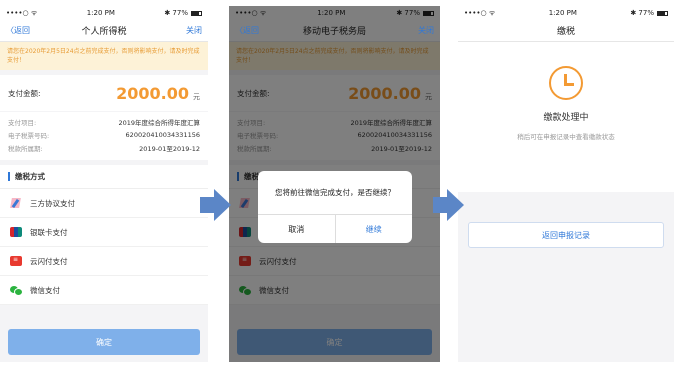 The image size is (696, 372). What do you see at coordinates (196, 96) in the screenshot?
I see `amount-unit: 元` at bounding box center [196, 96].